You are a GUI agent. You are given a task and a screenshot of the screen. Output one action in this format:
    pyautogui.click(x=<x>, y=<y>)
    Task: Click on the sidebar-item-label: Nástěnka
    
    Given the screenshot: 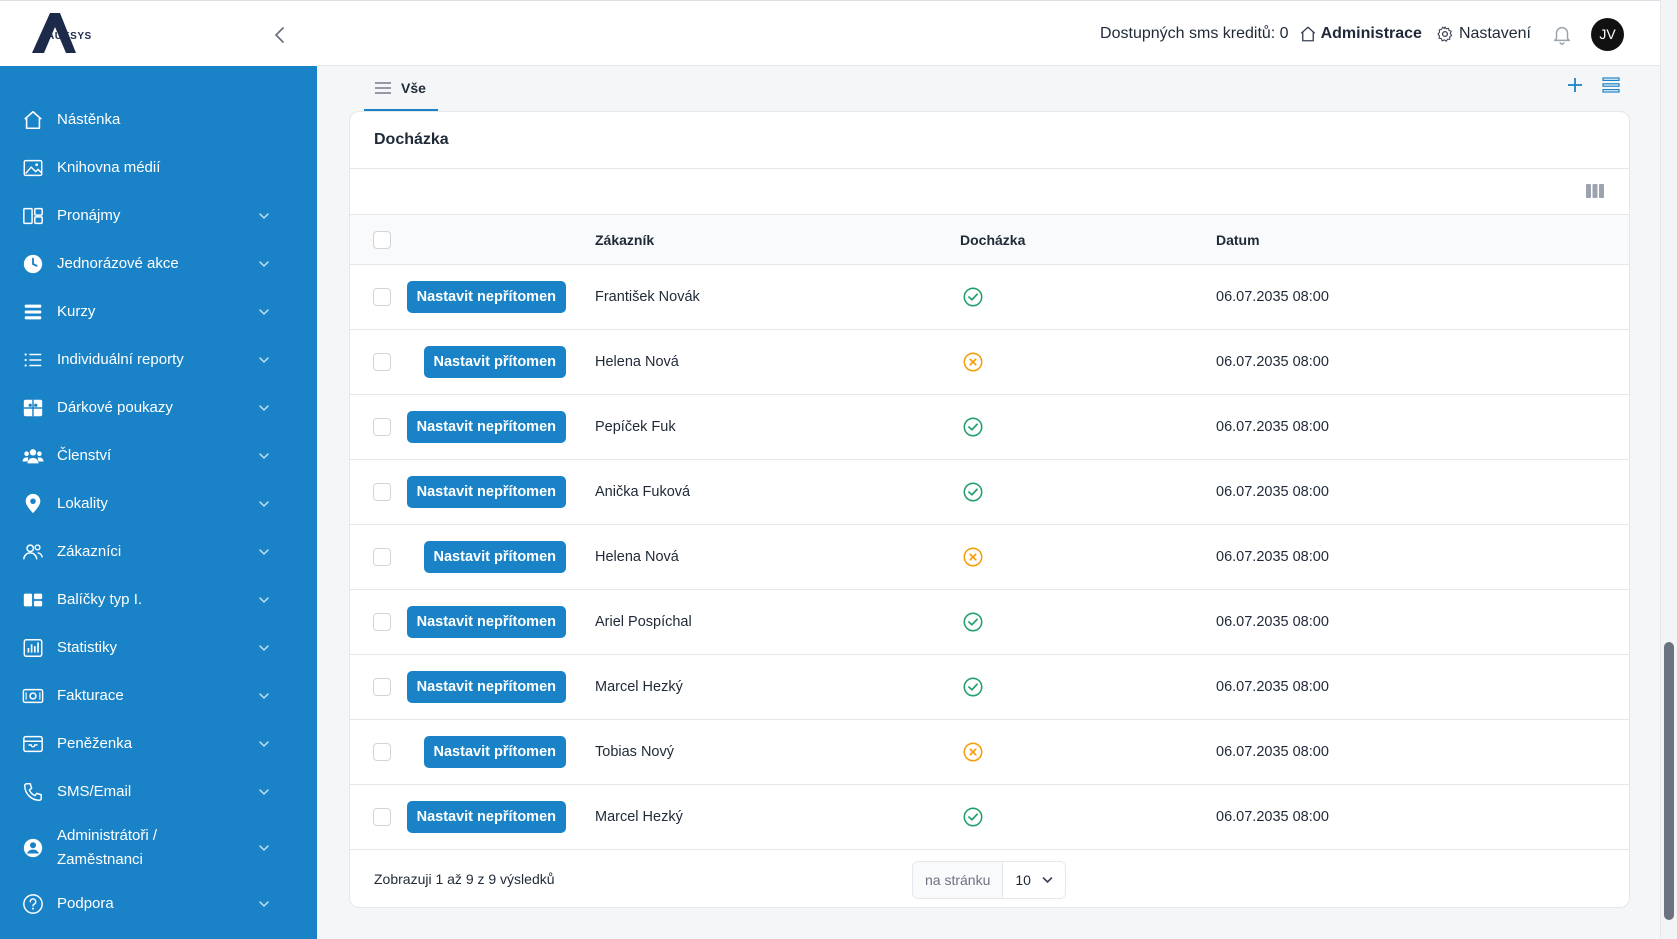 What is the action you would take?
    pyautogui.click(x=89, y=119)
    